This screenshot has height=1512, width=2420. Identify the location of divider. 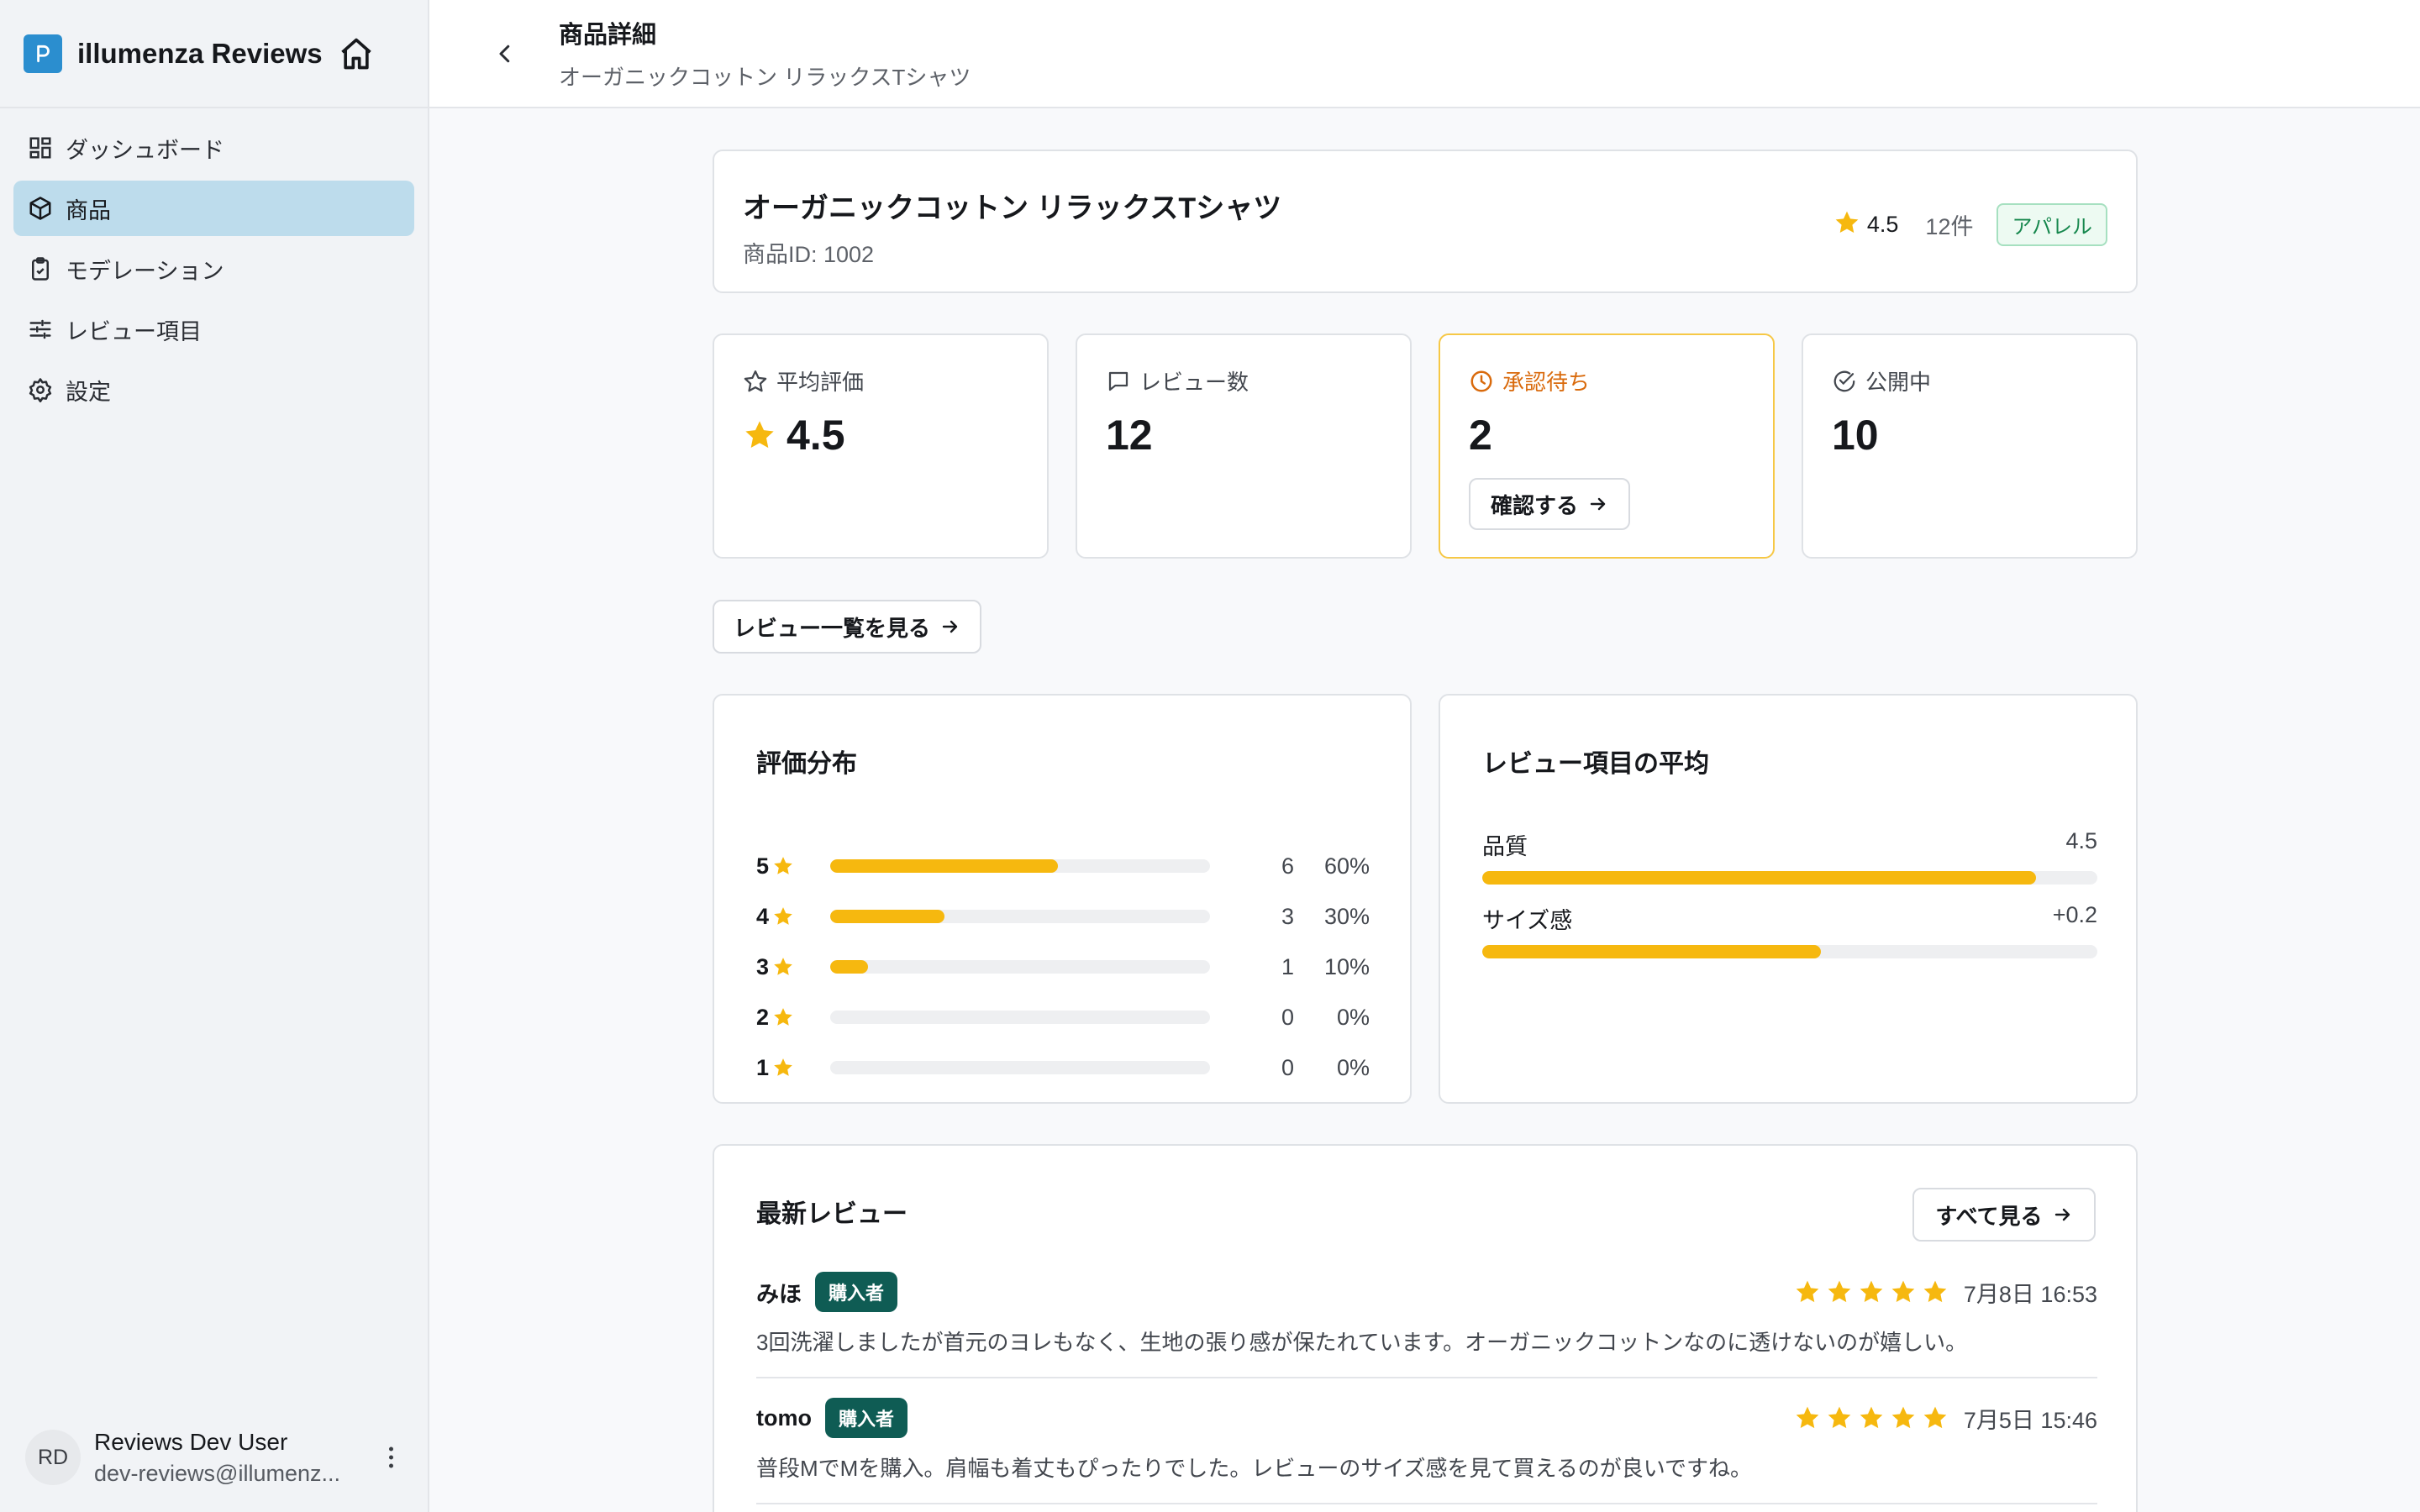
(1426, 1377).